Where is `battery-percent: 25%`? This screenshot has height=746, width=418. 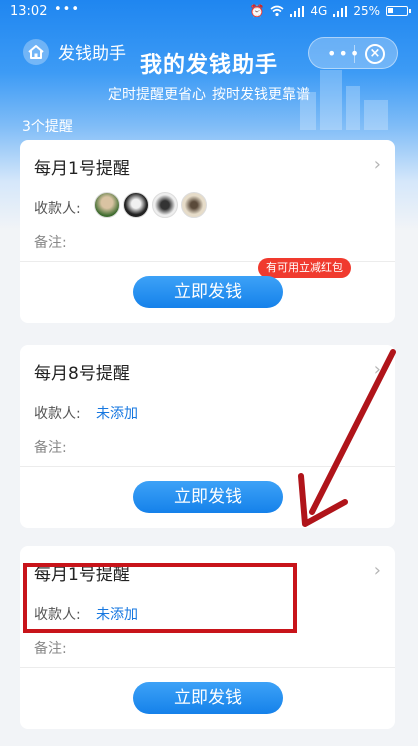
battery-percent: 25% is located at coordinates (366, 11).